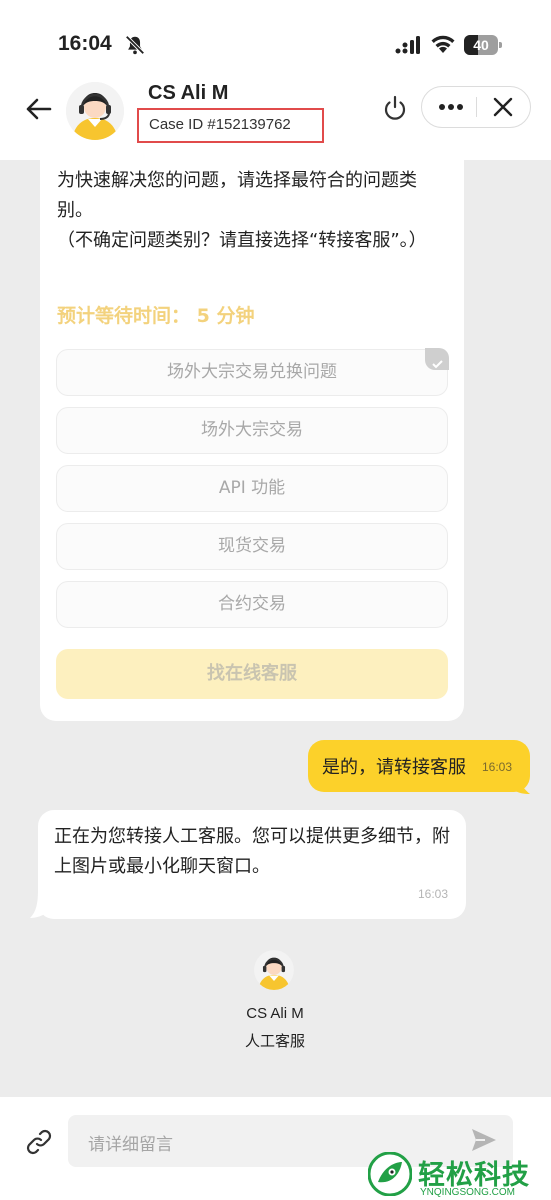 This screenshot has width=551, height=1200. I want to click on chat-header: CS Ali M Case ID #152139762, so click(275, 117).